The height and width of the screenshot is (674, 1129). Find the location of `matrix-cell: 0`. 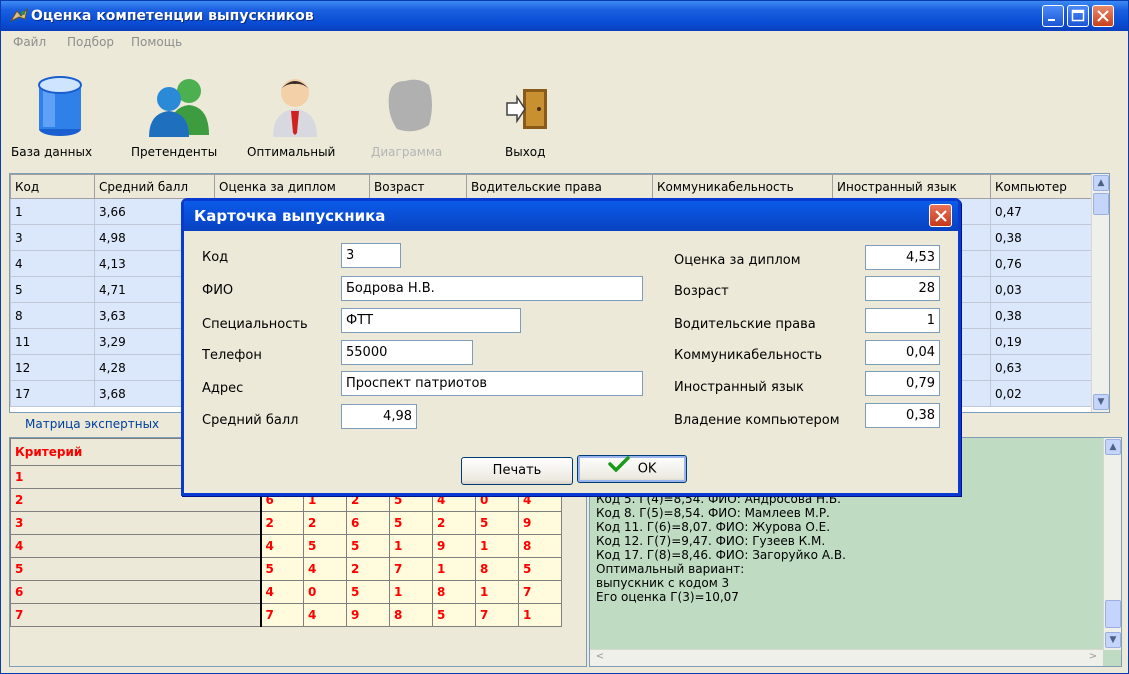

matrix-cell: 0 is located at coordinates (325, 592).